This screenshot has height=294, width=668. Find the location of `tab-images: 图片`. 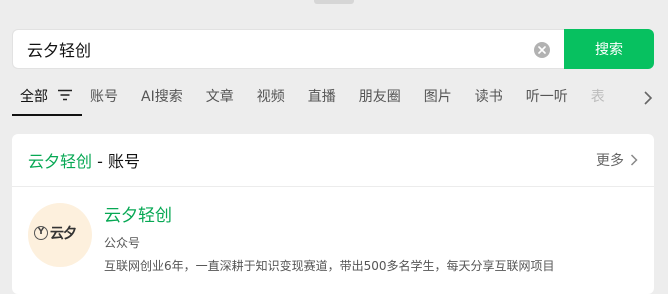

tab-images: 图片 is located at coordinates (438, 97).